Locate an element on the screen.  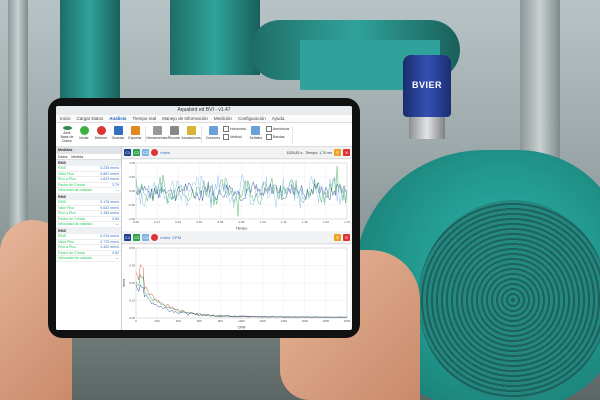
export-icon is located at coordinates (135, 130).